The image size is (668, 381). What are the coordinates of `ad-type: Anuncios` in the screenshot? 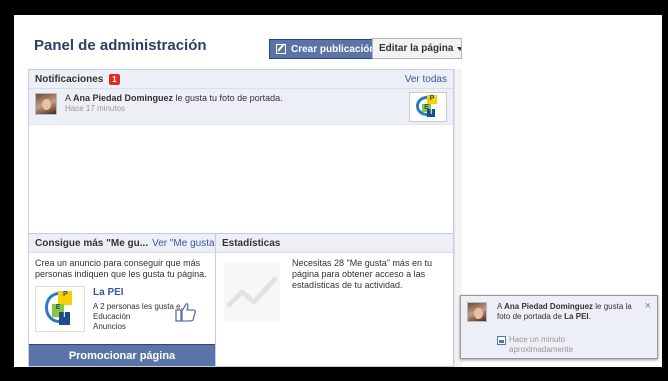 It's located at (109, 326).